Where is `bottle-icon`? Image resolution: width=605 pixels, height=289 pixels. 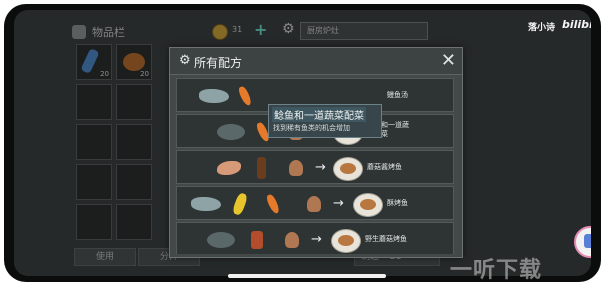 bottle-icon is located at coordinates (261, 168).